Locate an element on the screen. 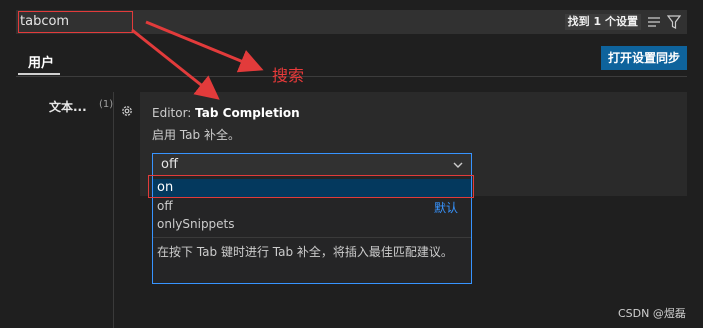  select-option-off: off is located at coordinates (165, 206).